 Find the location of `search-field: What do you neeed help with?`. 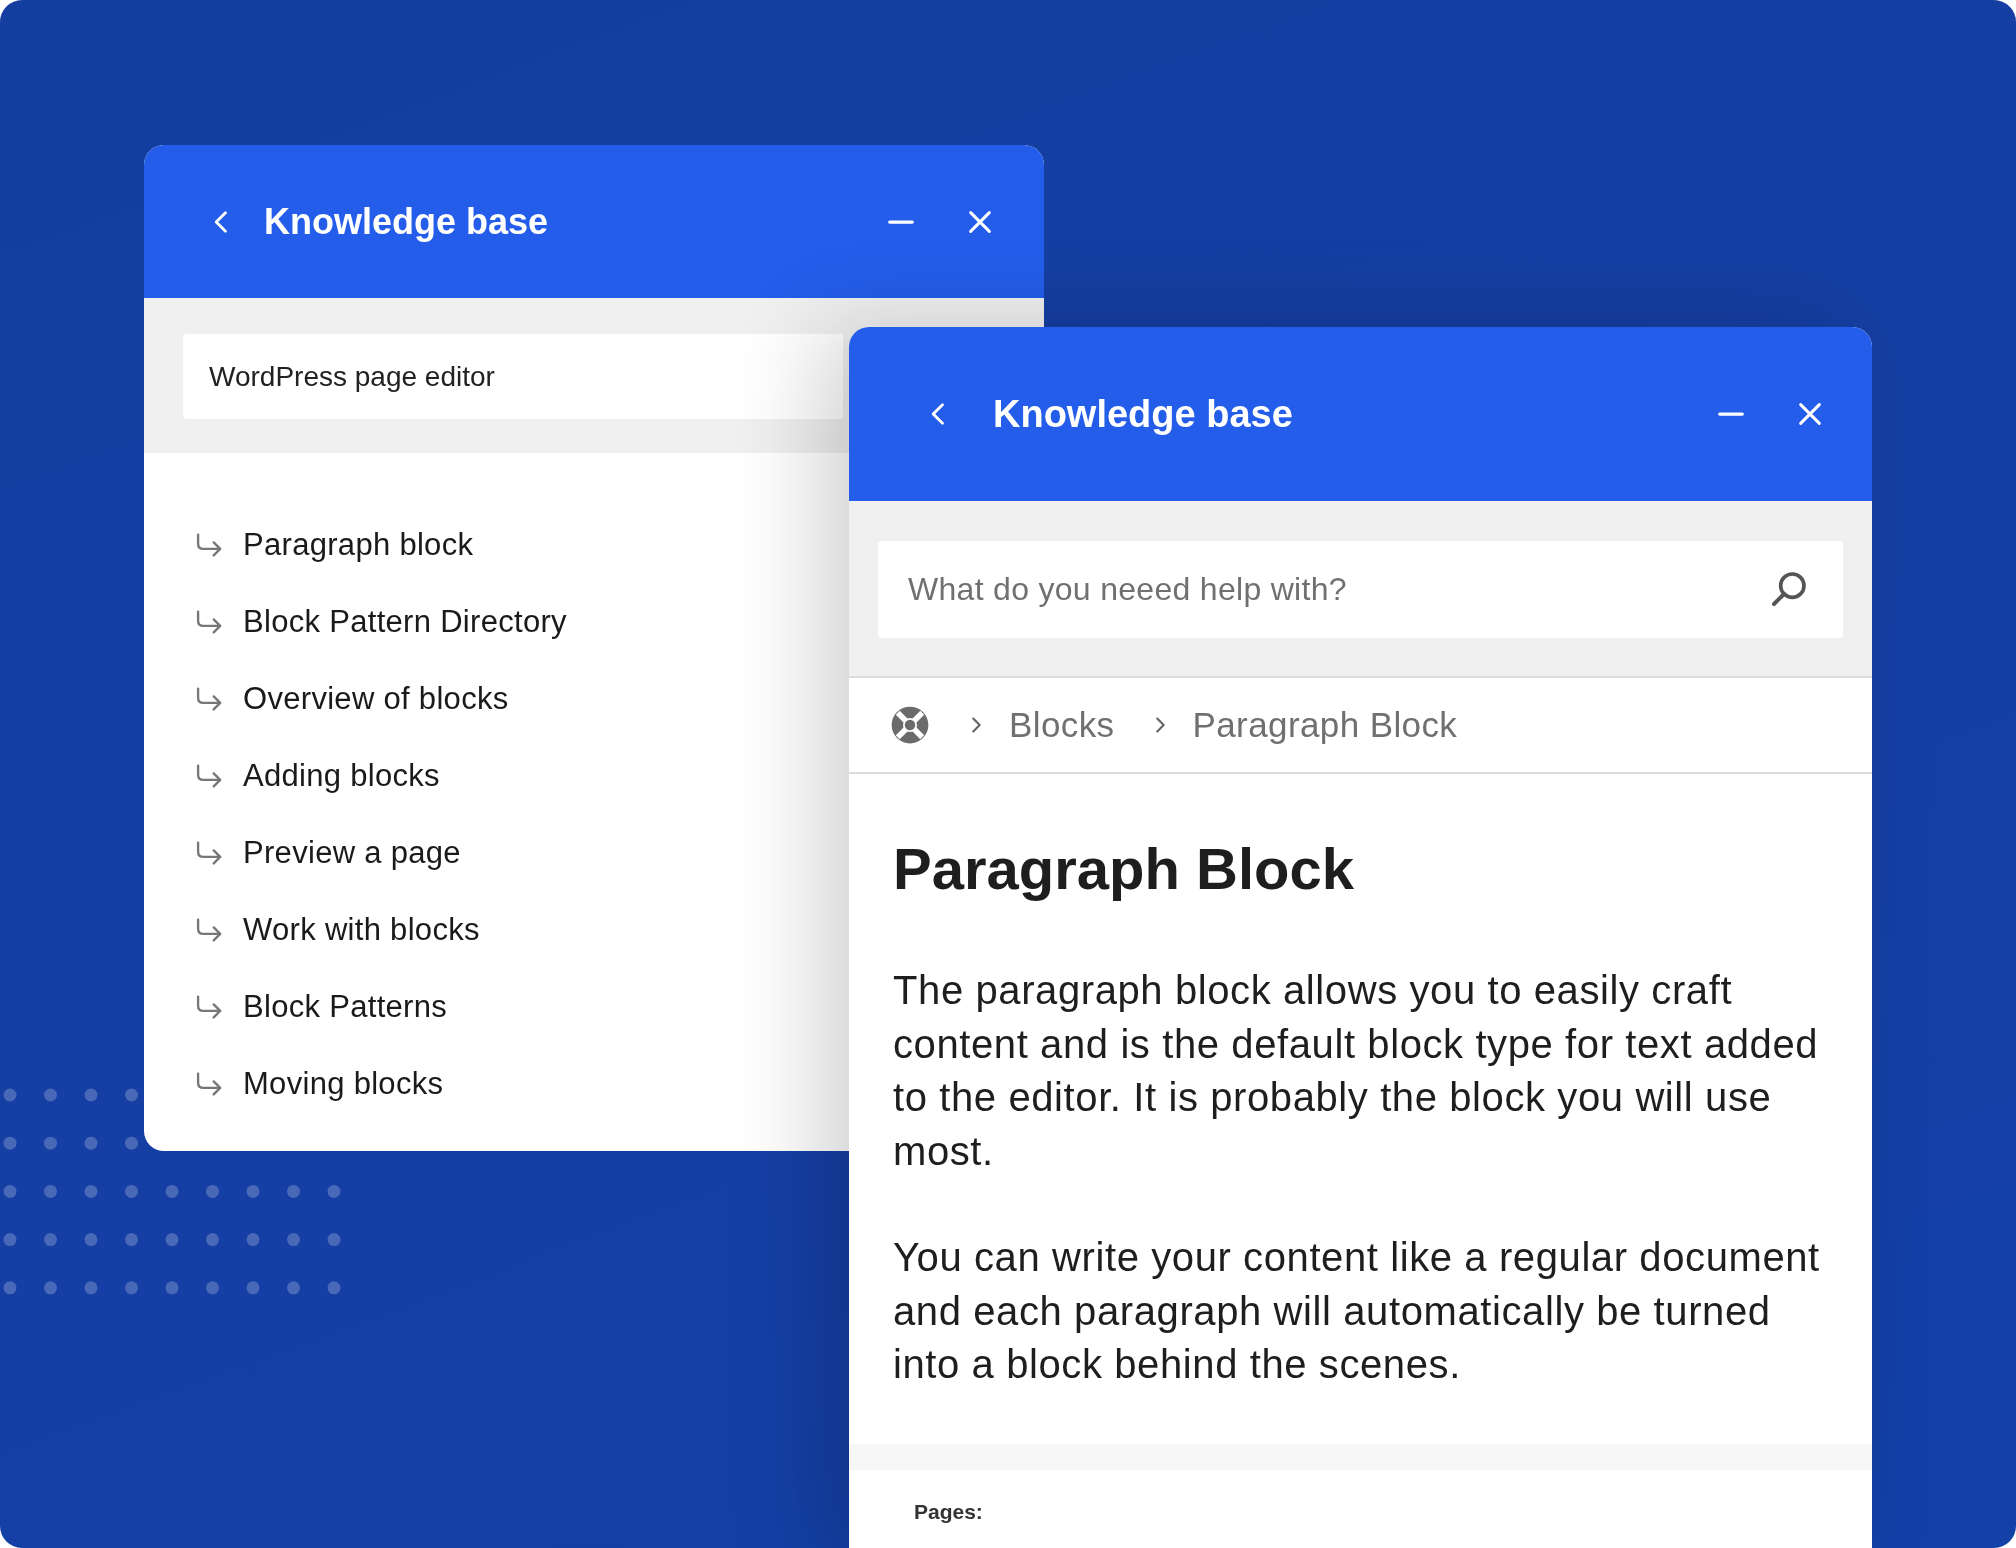

search-field: What do you neeed help with? is located at coordinates (1360, 589).